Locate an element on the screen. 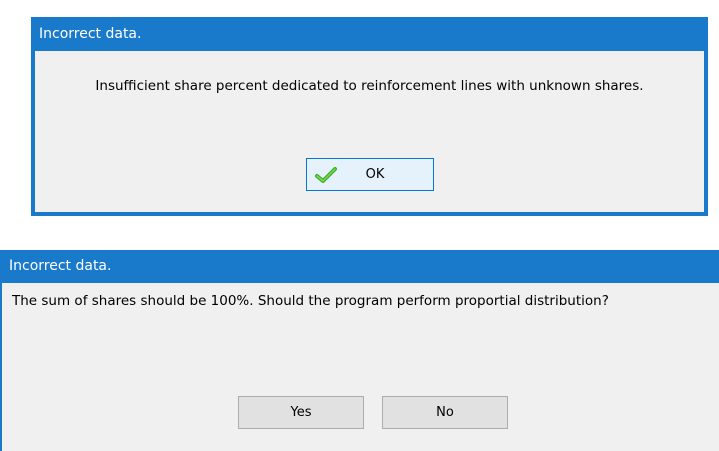 Image resolution: width=719 pixels, height=451 pixels. dialog-frame-left is located at coordinates (33, 133).